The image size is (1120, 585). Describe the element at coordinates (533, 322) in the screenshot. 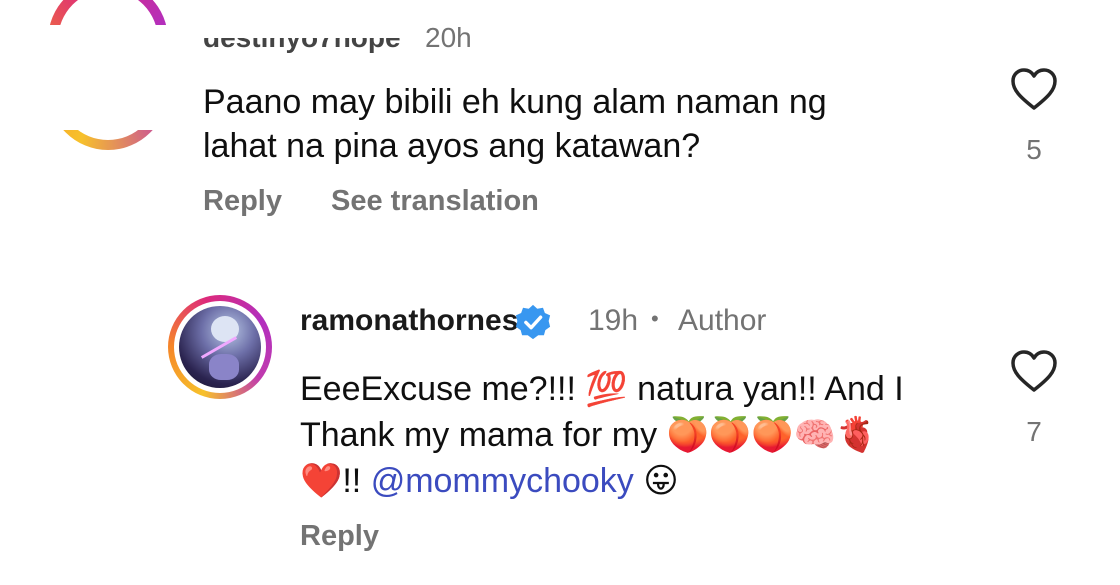

I see `verified-badge-icon` at that location.